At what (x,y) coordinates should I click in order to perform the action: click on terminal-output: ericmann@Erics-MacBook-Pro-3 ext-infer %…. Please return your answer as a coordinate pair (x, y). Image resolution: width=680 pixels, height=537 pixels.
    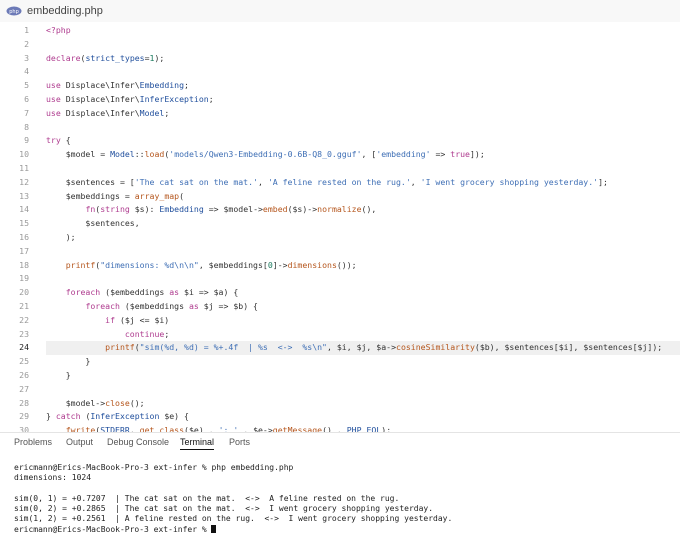
    Looking at the image, I should click on (344, 499).